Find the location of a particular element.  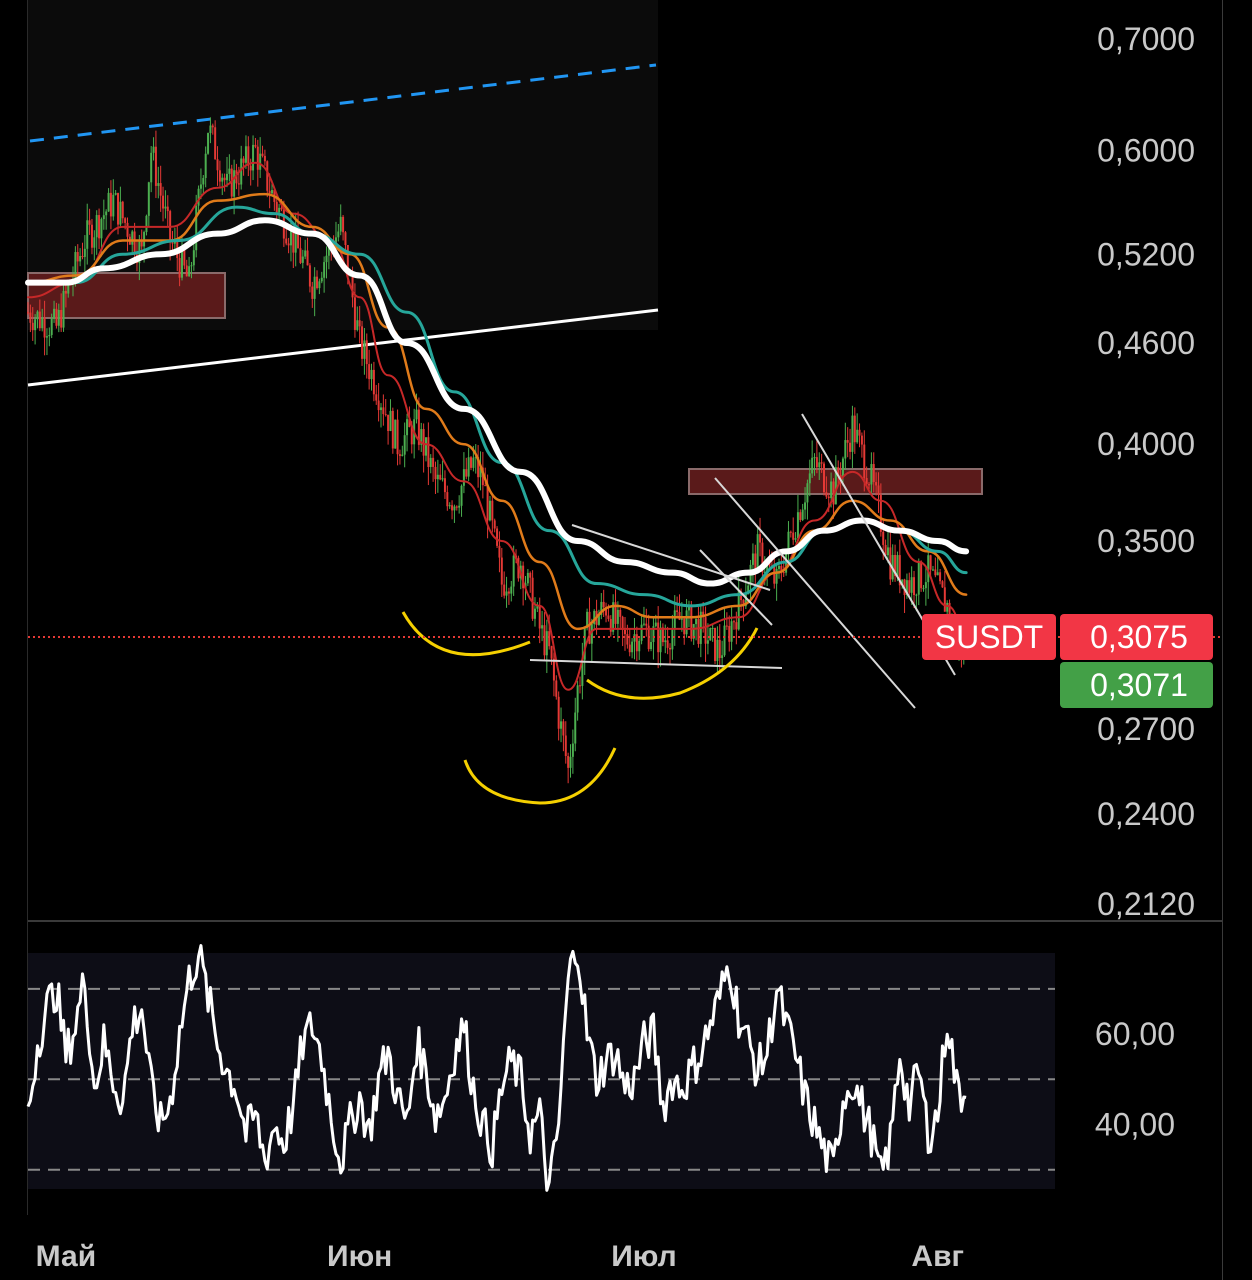

time-tick-label: Май is located at coordinates (66, 1256).